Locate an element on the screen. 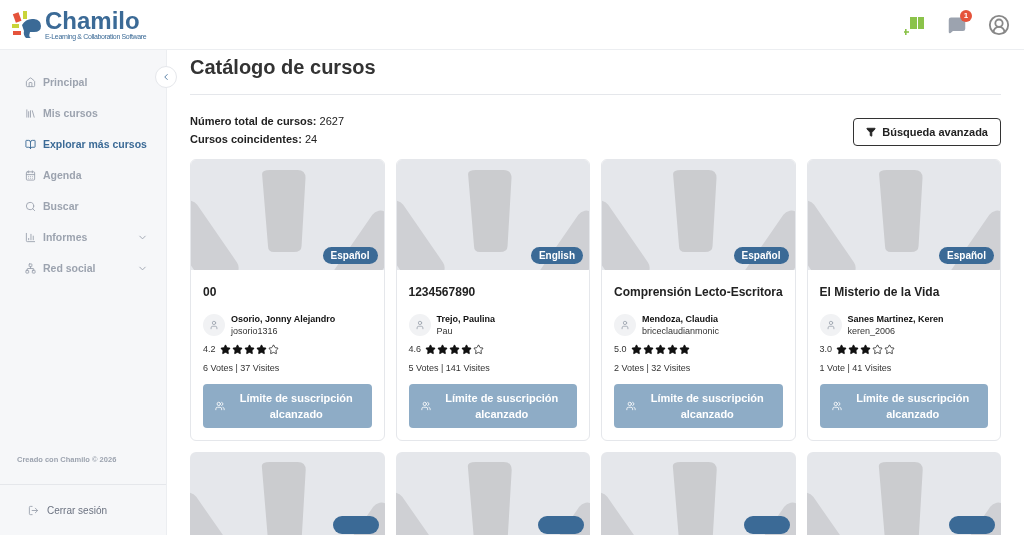 This screenshot has height=535, width=1024. advanced-search-button: Búsqueda avanzada is located at coordinates (927, 132).